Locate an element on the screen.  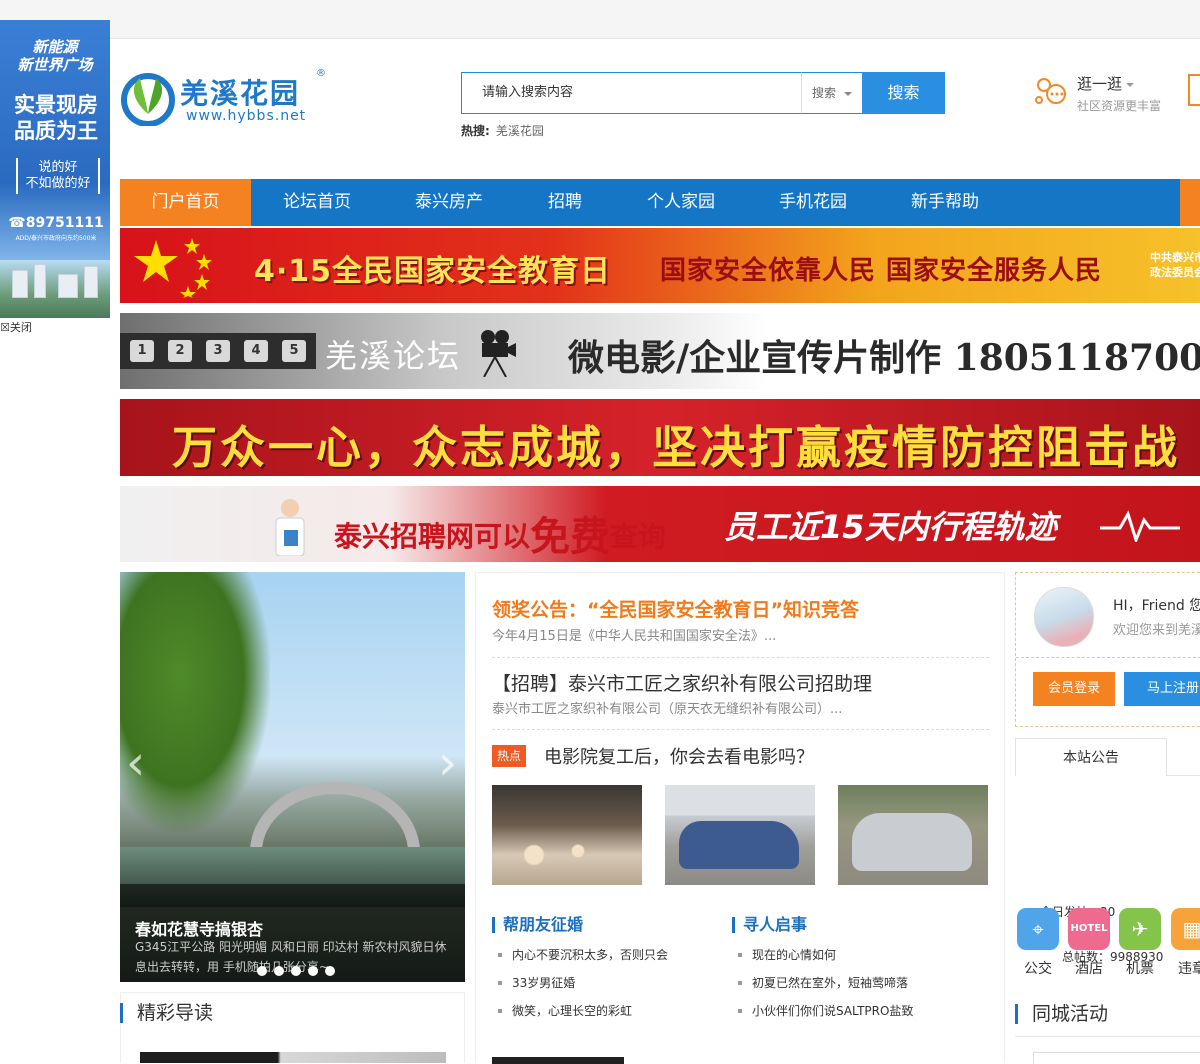
float-ad-address: ADD/泰兴市政府向东约500米 is located at coordinates (56, 238).